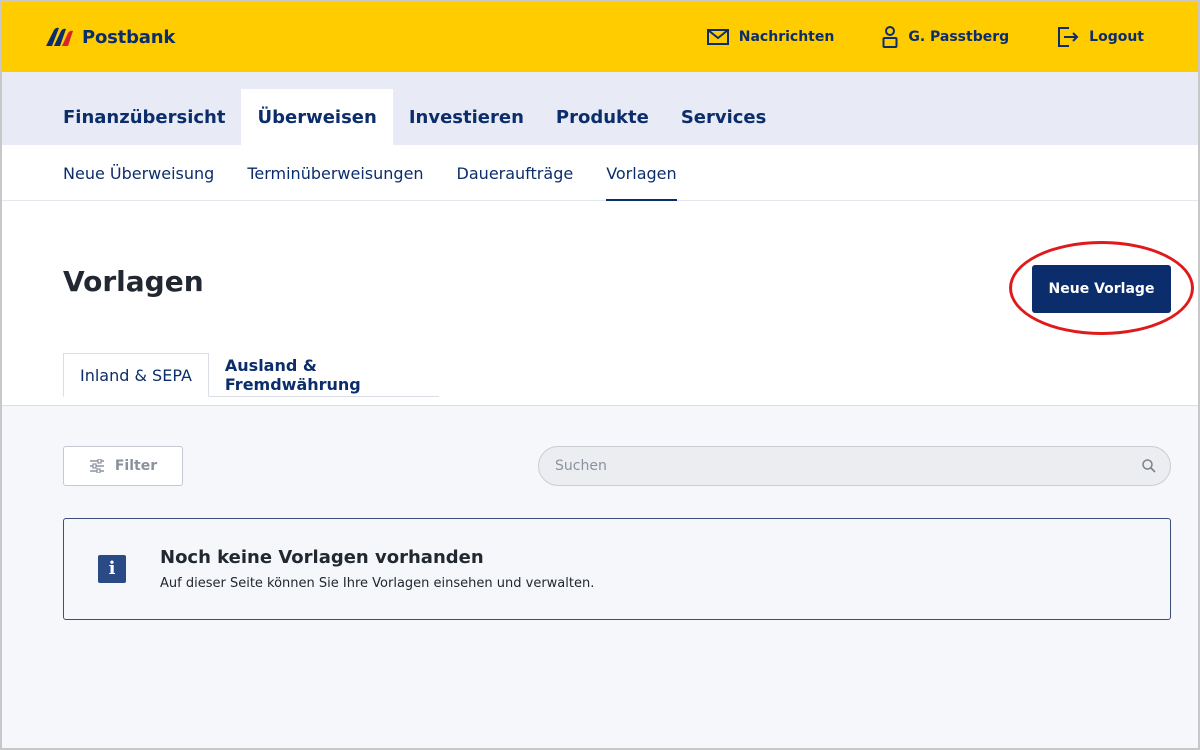  I want to click on logo-text: Postbank, so click(129, 37).